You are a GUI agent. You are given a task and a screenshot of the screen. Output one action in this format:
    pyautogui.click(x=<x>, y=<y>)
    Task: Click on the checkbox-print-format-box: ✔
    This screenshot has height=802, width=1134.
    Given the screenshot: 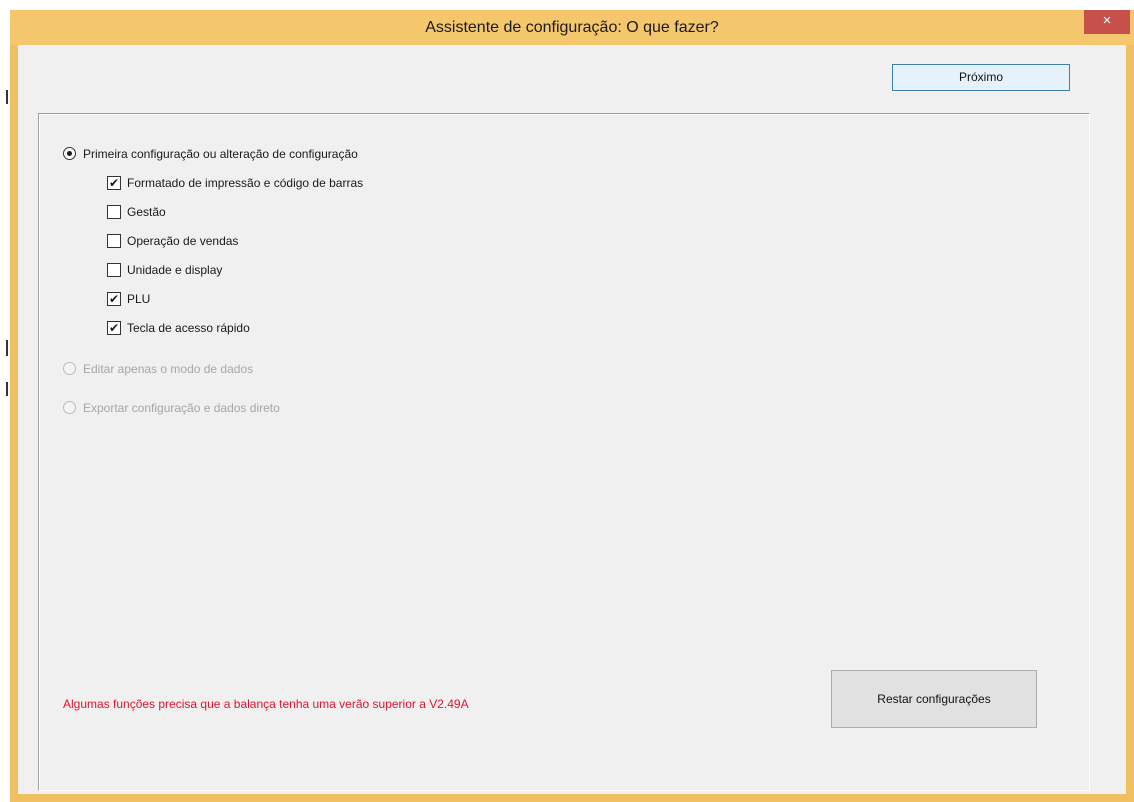 What is the action you would take?
    pyautogui.click(x=114, y=183)
    